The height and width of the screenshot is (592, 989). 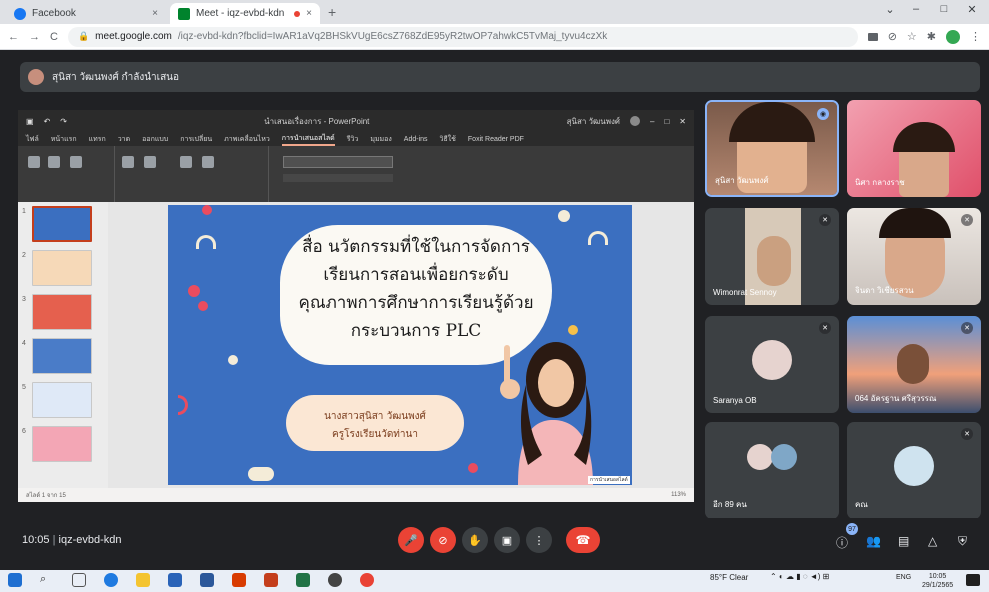 I want to click on participant-tile: ✕ Wimonrat Sennoy, so click(x=772, y=256).